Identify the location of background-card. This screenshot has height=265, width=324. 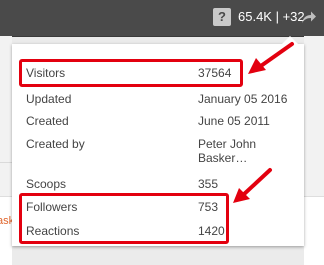
(314, 230).